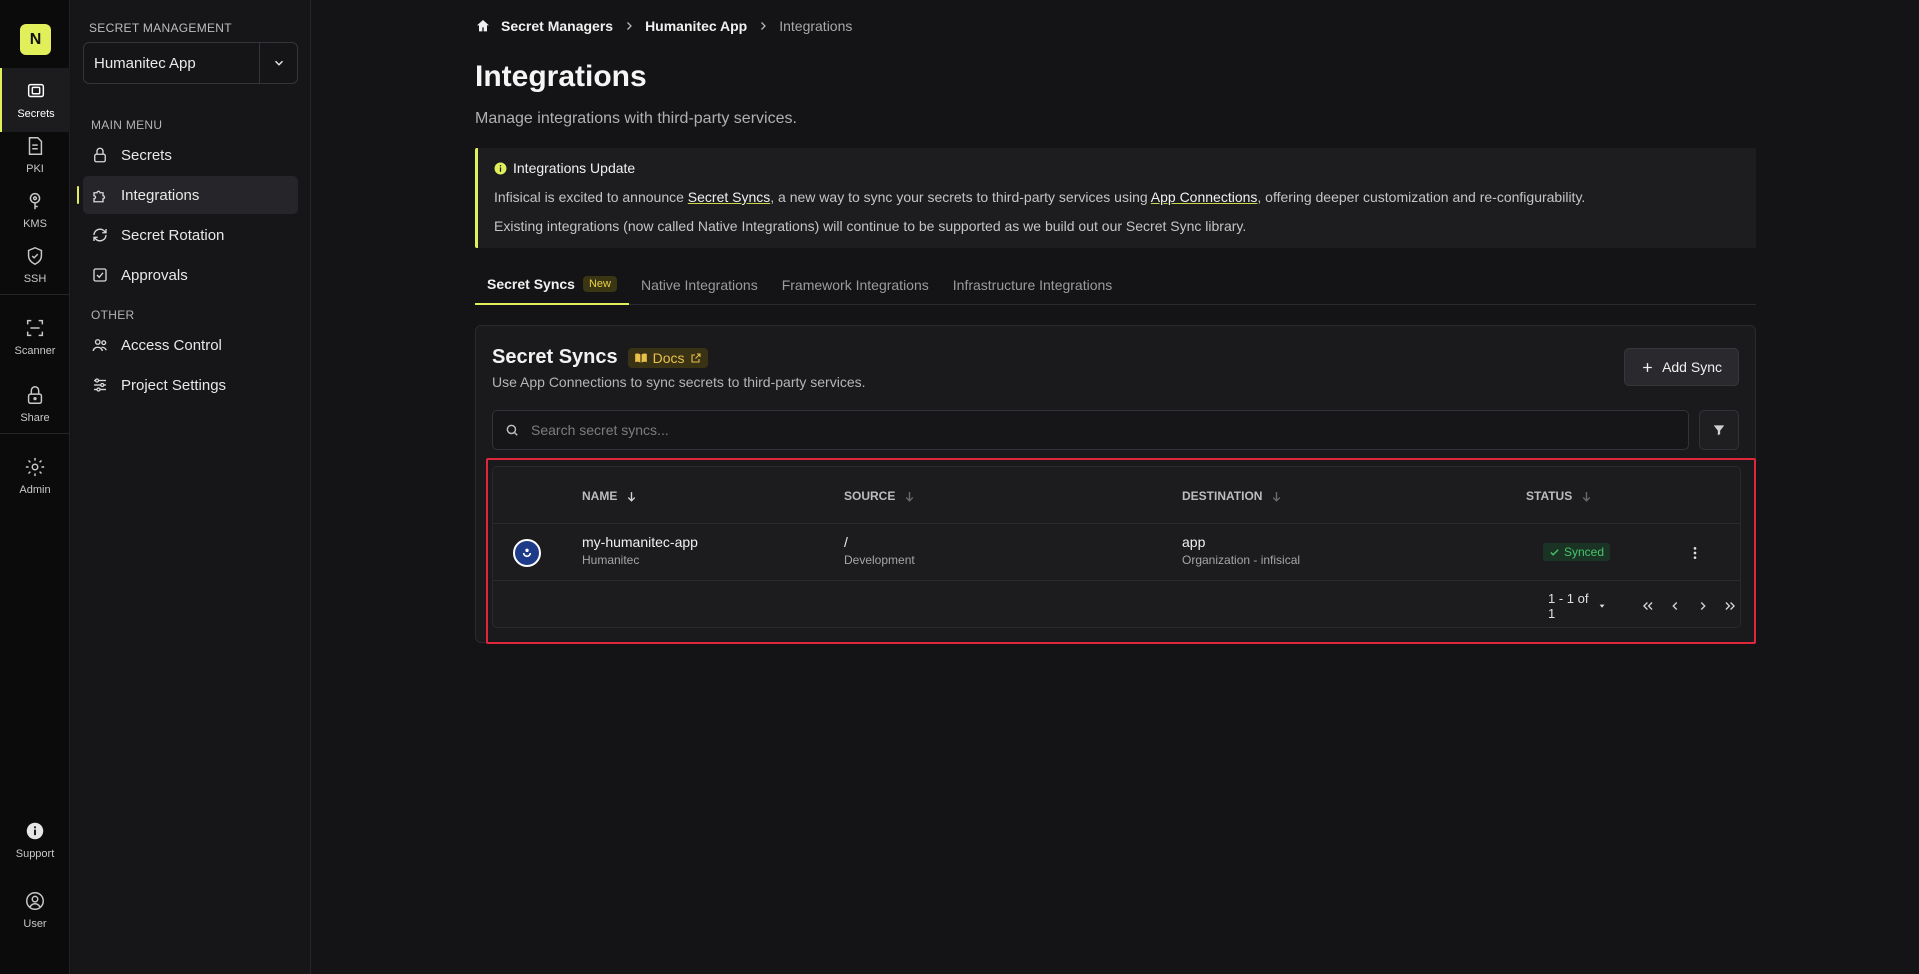  What do you see at coordinates (610, 496) in the screenshot?
I see `column-header-name: NAME` at bounding box center [610, 496].